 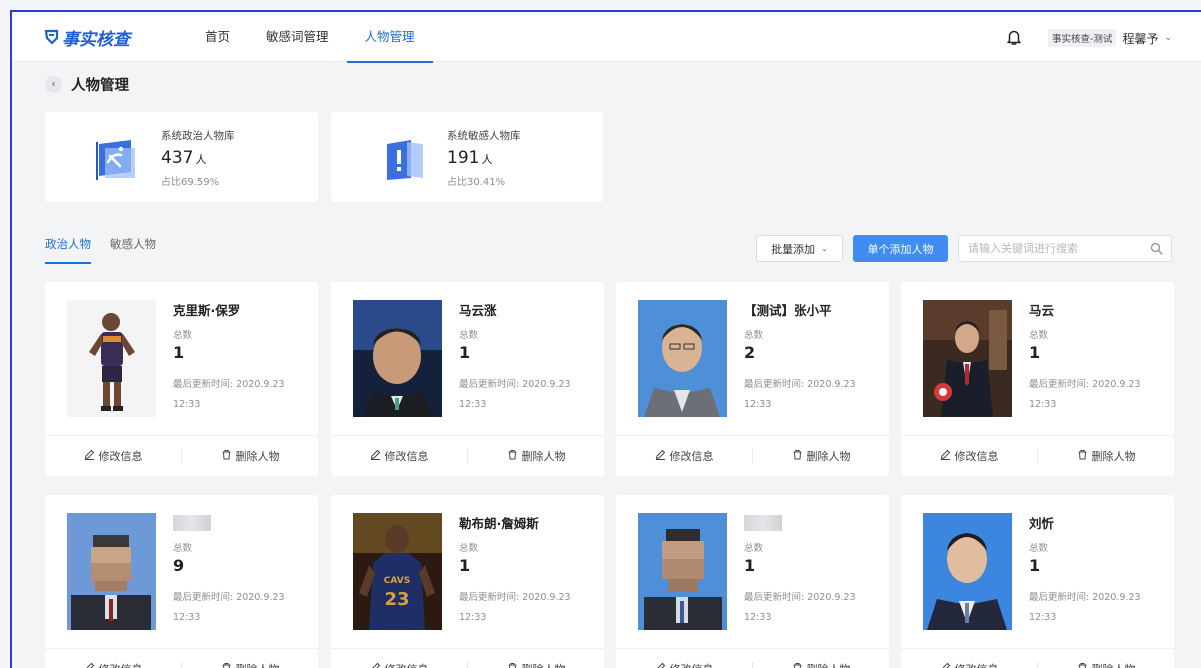 I want to click on person-info: 马云 总数 1 最后更新时间: 2020.9.23 12:33, so click(x=1099, y=357).